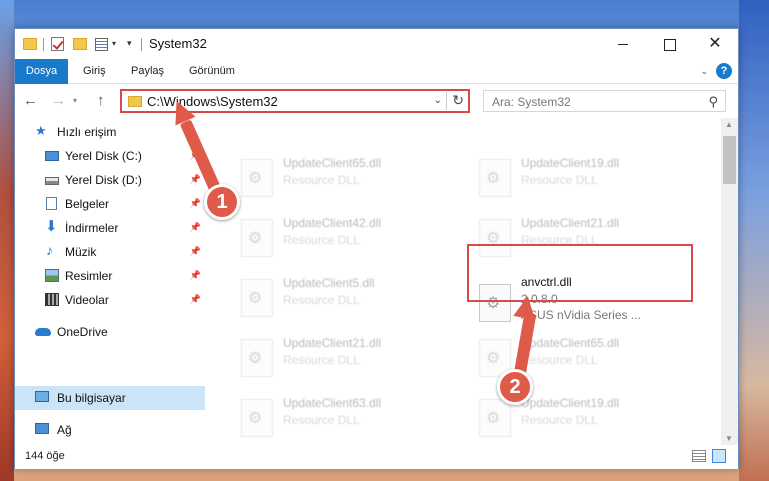 This screenshot has width=769, height=481. I want to click on sidebar-item-local-disk-d: Yerel Disk (D:) 📌, so click(110, 180).